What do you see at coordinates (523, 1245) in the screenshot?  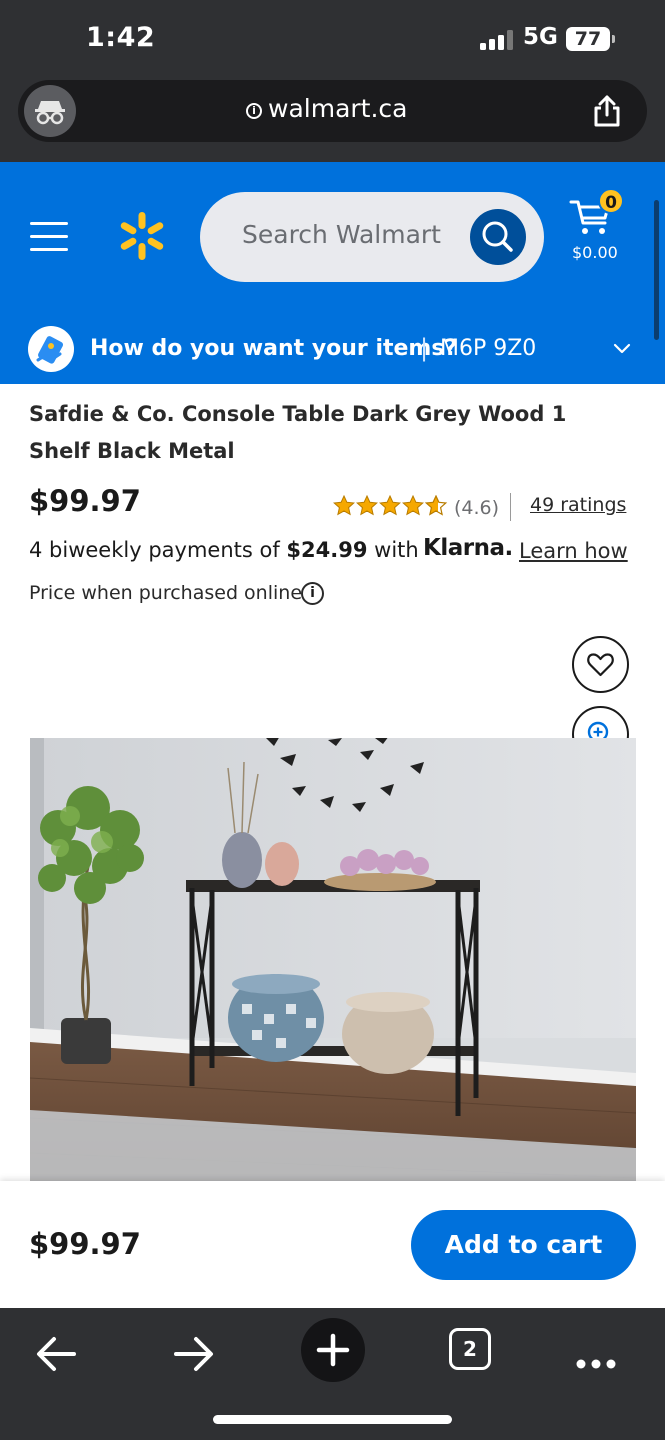 I see `add-to-cart-button: Add to cart` at bounding box center [523, 1245].